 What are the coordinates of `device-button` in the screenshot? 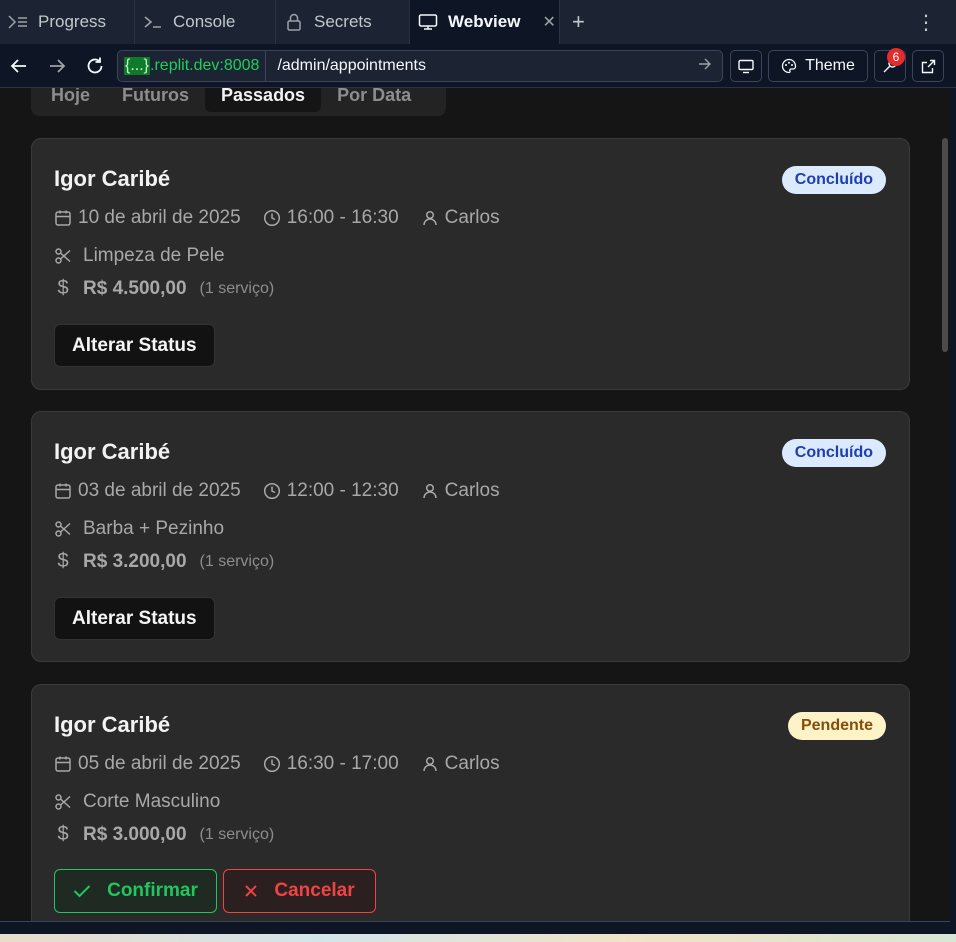 It's located at (746, 66).